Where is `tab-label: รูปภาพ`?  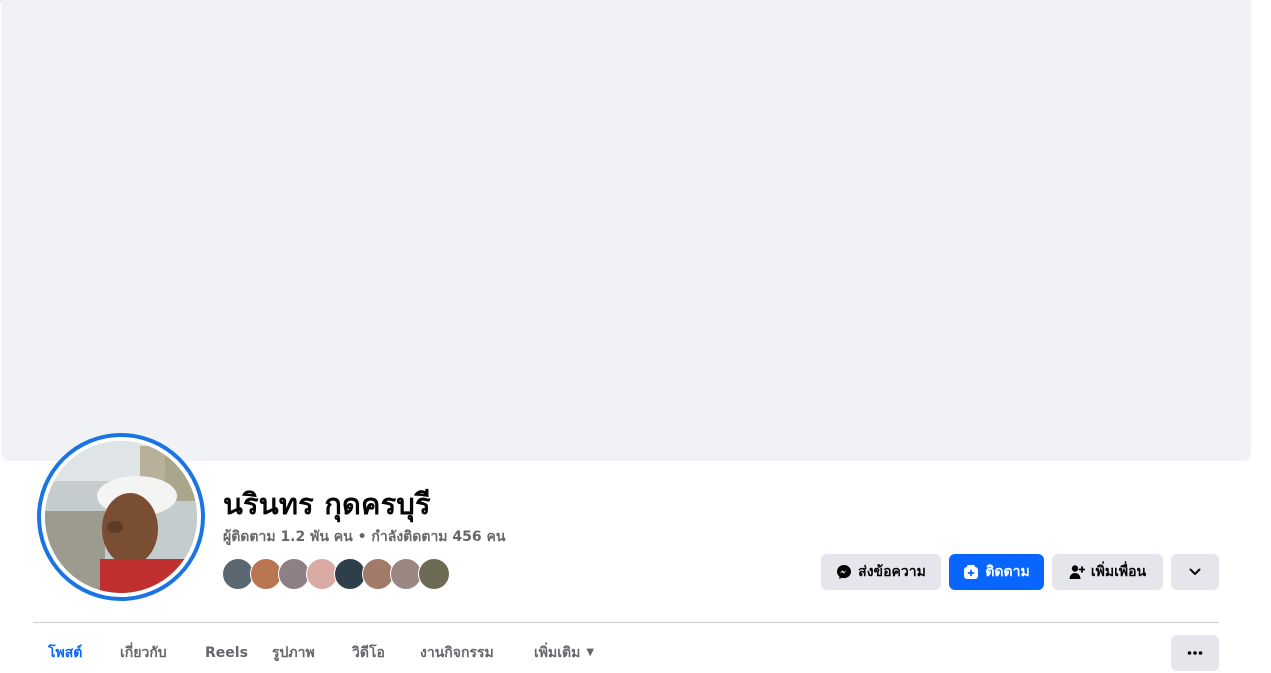 tab-label: รูปภาพ is located at coordinates (293, 653).